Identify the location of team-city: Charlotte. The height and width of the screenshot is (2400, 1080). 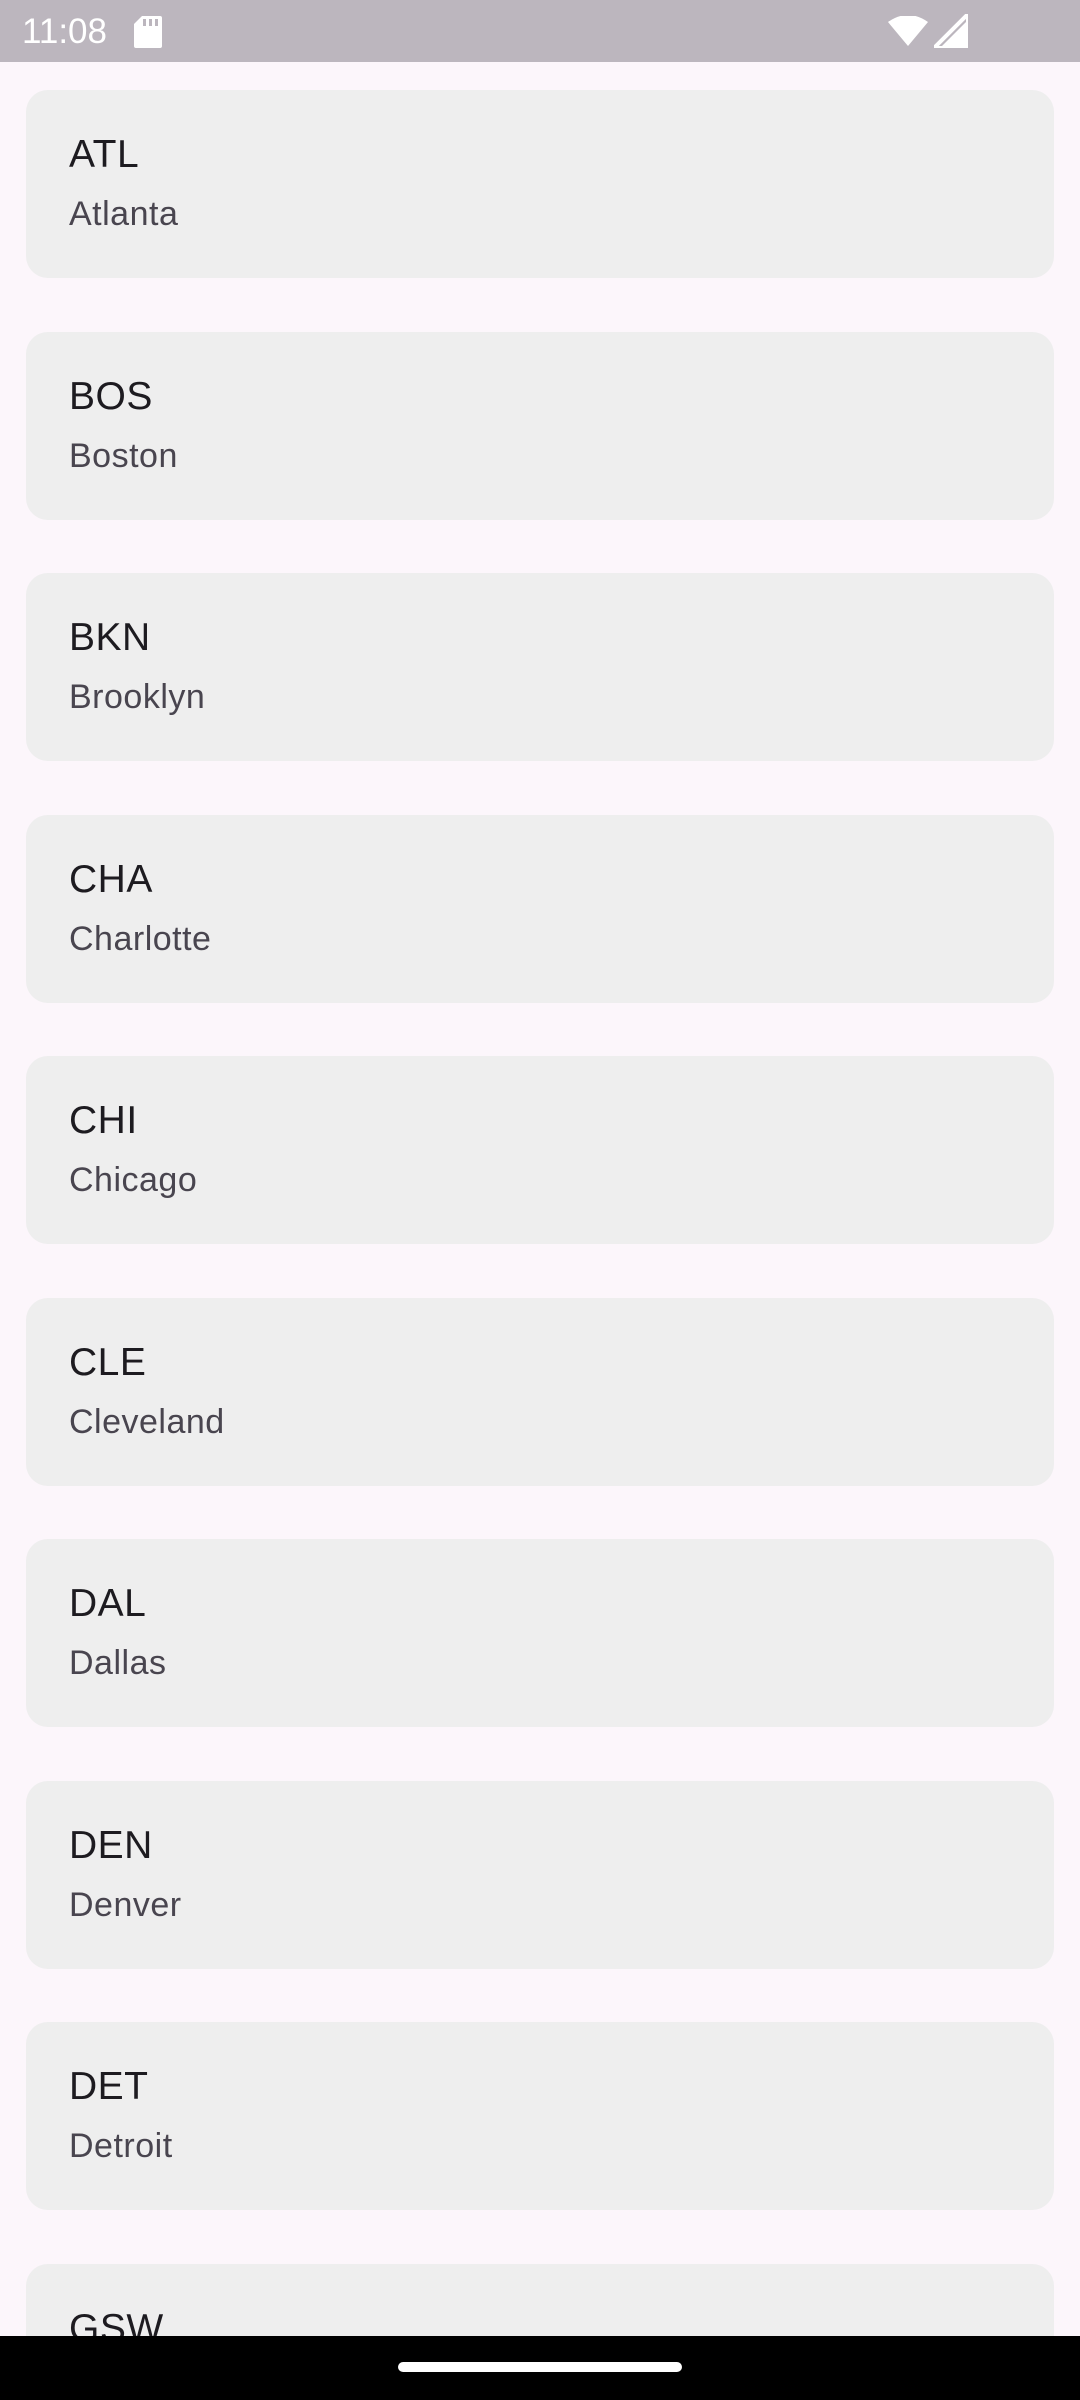
(140, 939).